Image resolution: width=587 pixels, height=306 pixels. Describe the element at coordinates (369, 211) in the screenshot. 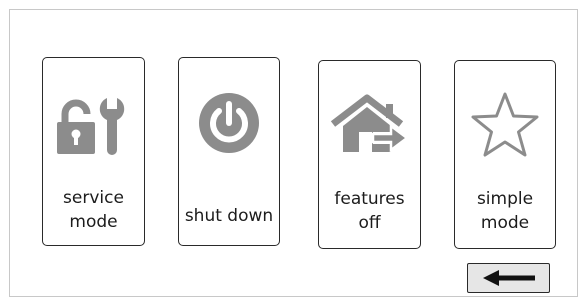

I see `features-off-label: features off` at that location.